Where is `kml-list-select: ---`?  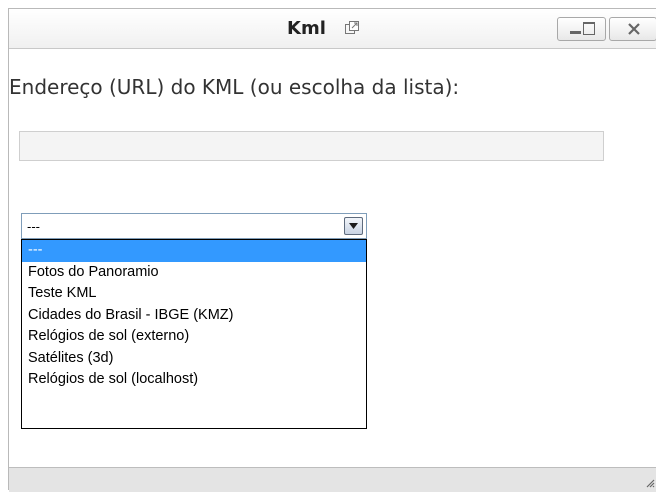 kml-list-select: --- is located at coordinates (194, 226).